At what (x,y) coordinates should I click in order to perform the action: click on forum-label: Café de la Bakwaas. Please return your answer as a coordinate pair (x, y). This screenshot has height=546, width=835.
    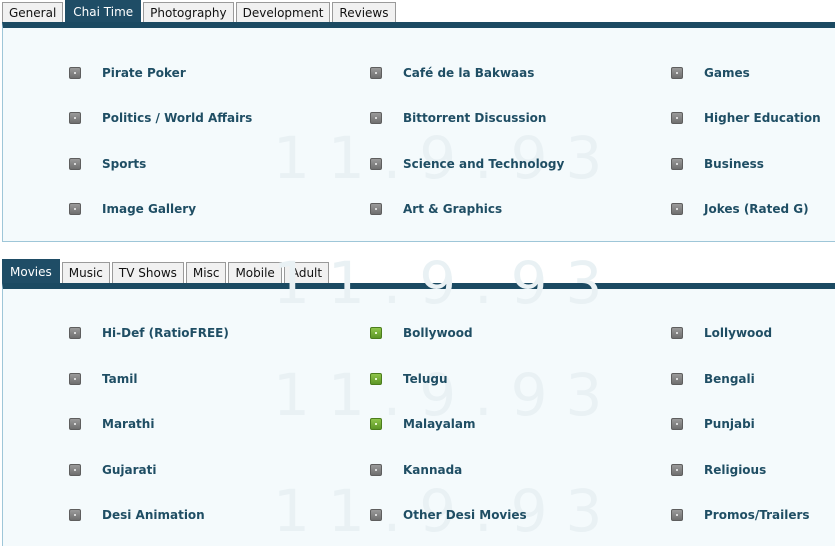
    Looking at the image, I should click on (469, 73).